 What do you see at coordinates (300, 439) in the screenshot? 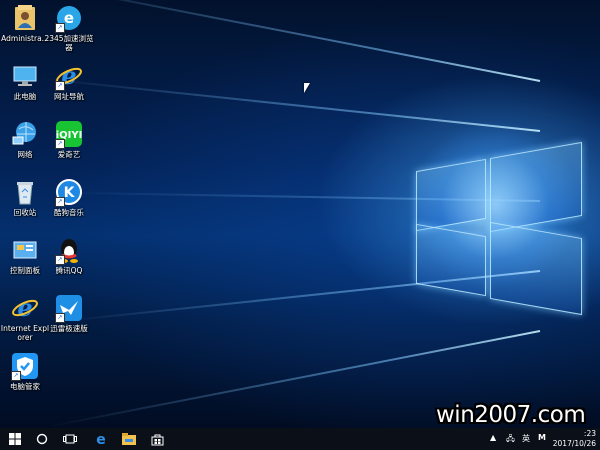
I see `taskbar: e ▲ 🖧 英 M :23 2017/10/26` at bounding box center [300, 439].